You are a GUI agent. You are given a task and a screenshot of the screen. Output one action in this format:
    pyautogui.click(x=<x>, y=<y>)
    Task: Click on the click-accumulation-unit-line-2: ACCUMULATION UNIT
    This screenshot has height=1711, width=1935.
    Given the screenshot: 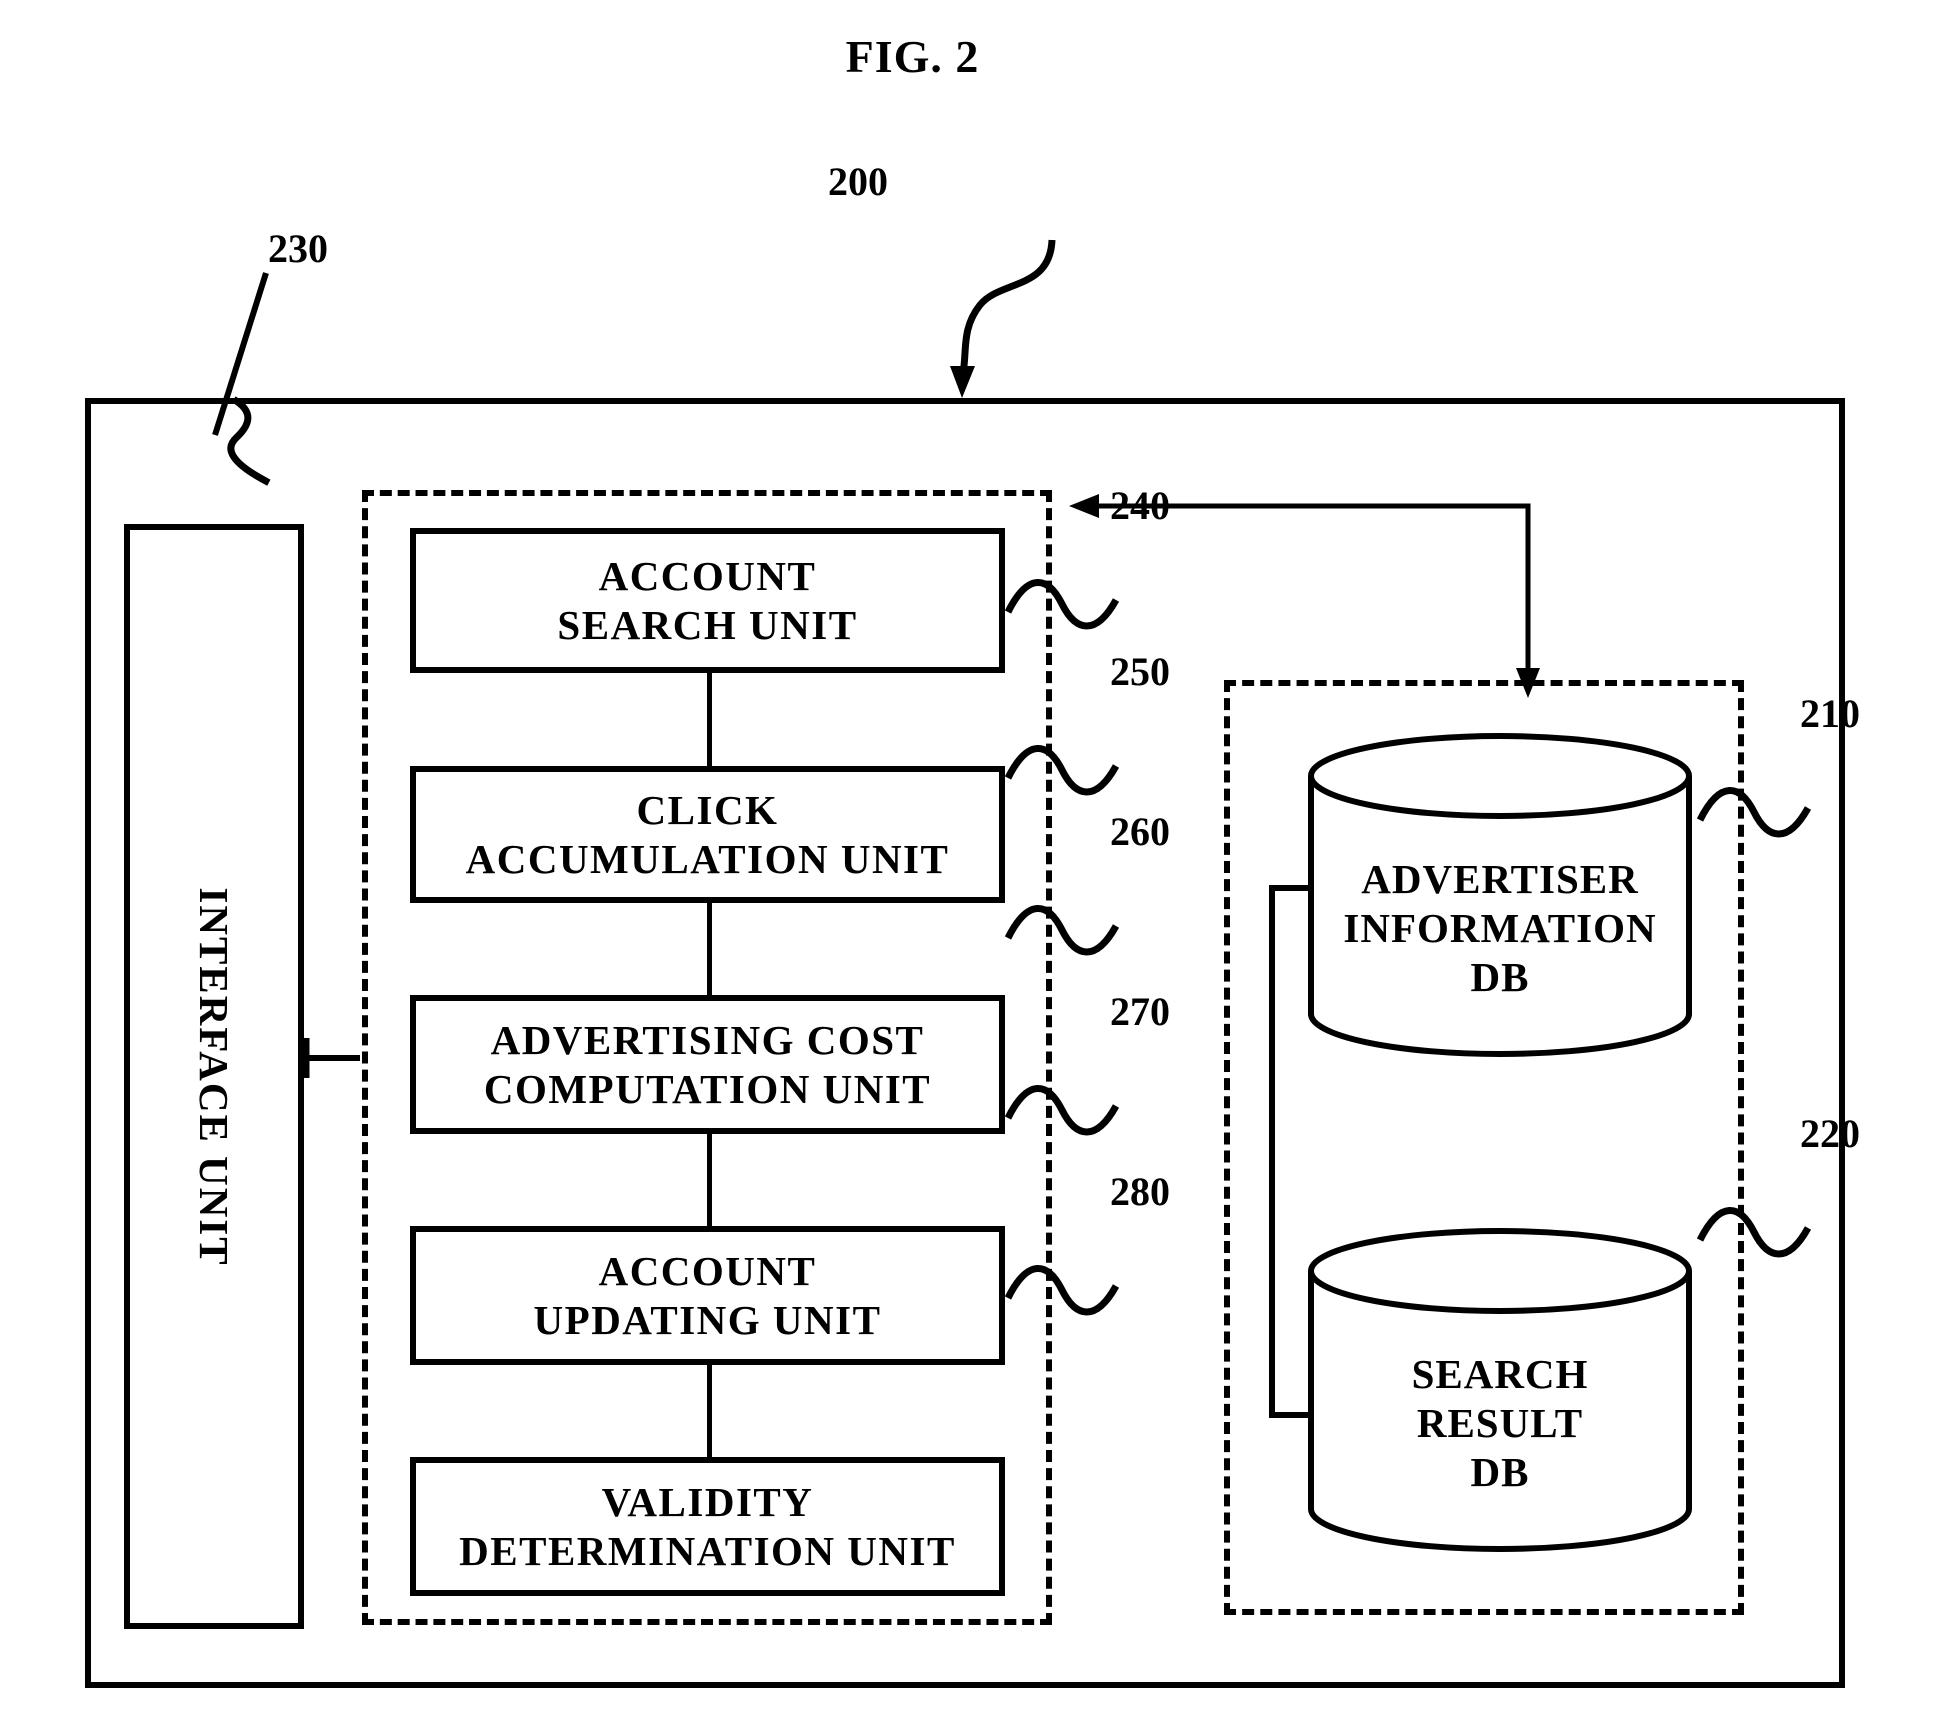 What is the action you would take?
    pyautogui.click(x=707, y=858)
    